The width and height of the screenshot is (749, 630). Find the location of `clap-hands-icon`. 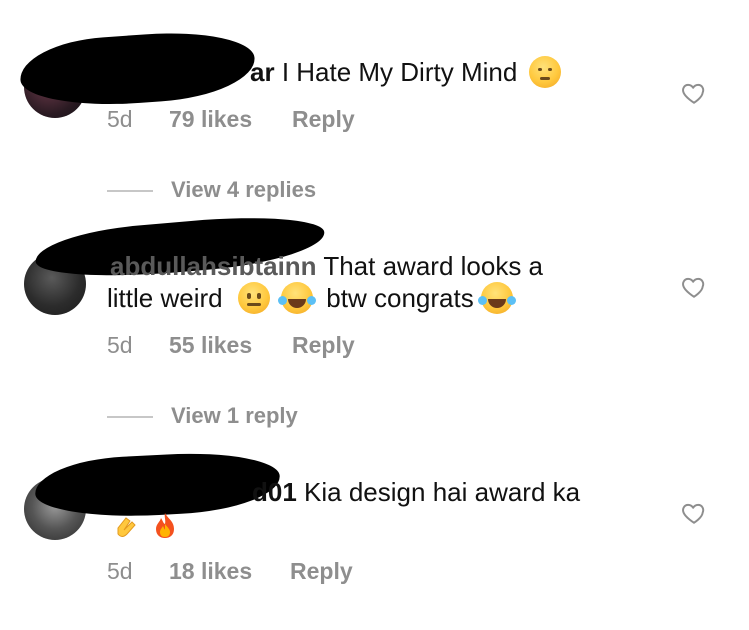

clap-hands-icon is located at coordinates (126, 527).